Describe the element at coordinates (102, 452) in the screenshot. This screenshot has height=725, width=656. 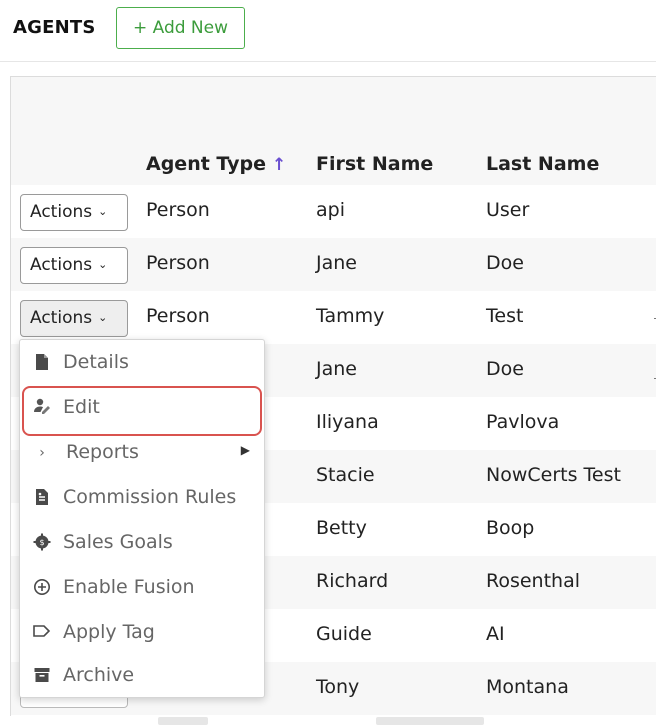
I see `menu-item-label: Reports` at that location.